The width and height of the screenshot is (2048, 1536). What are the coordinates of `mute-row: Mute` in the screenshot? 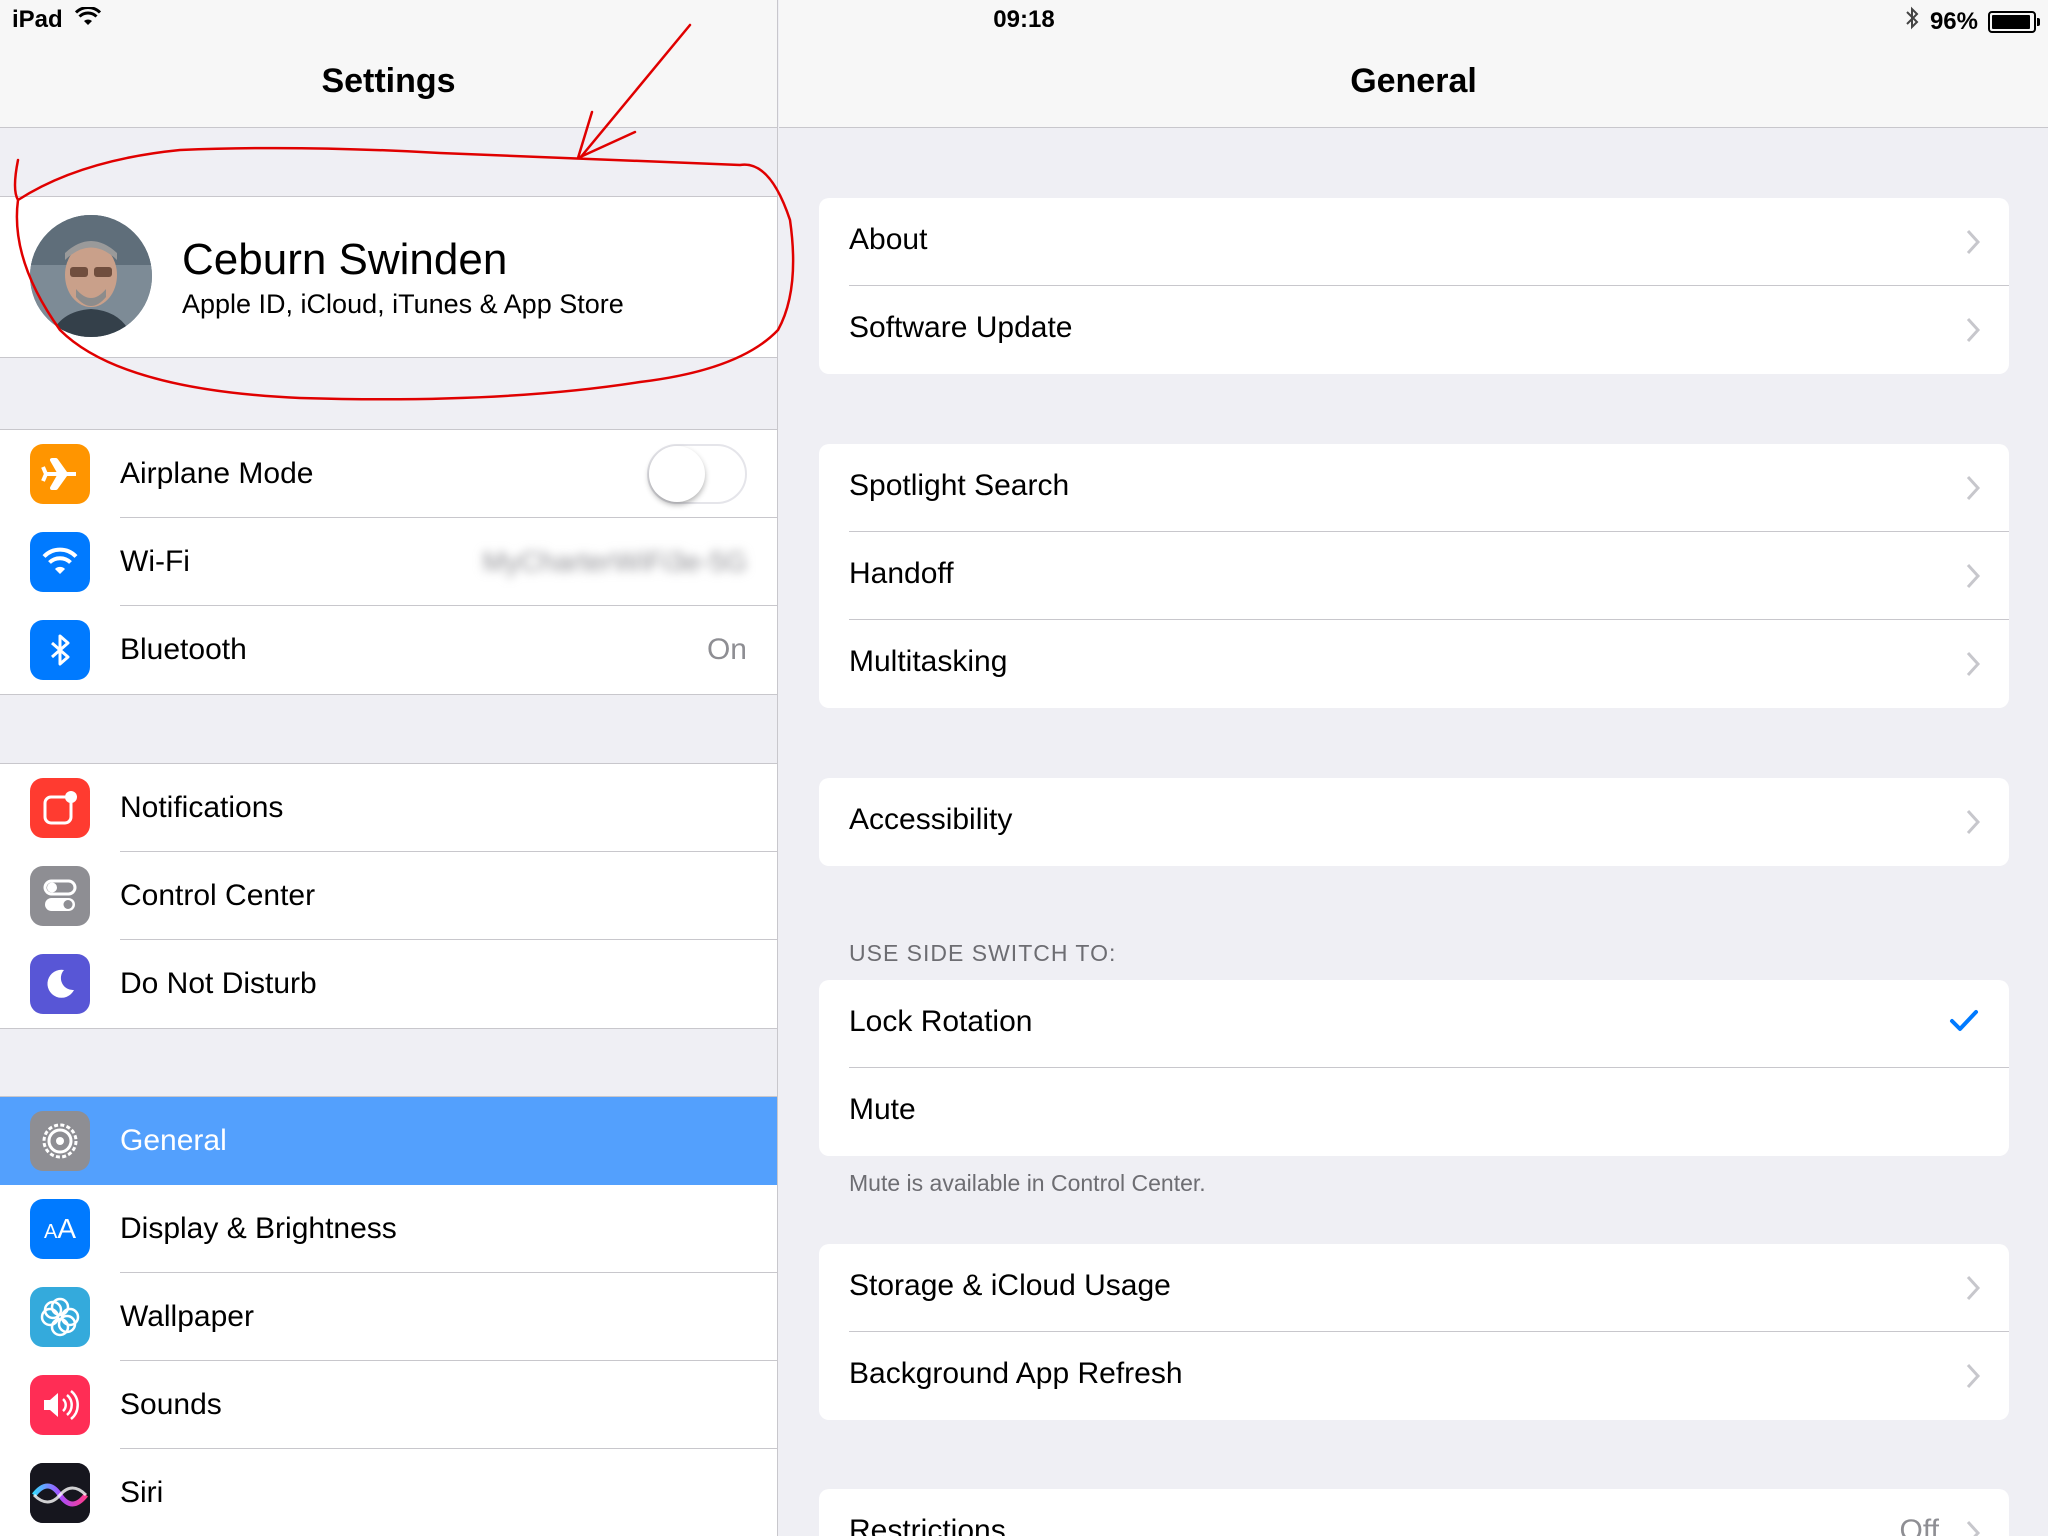 It's located at (1414, 1112).